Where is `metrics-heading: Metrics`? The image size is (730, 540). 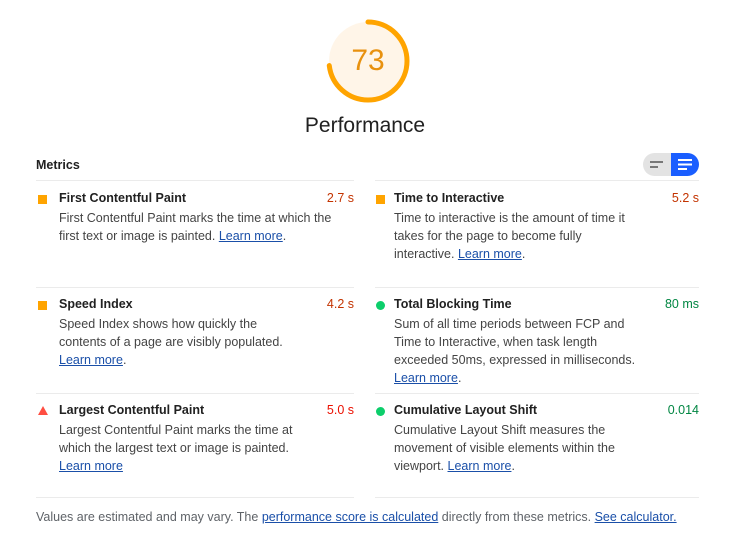 metrics-heading: Metrics is located at coordinates (58, 165).